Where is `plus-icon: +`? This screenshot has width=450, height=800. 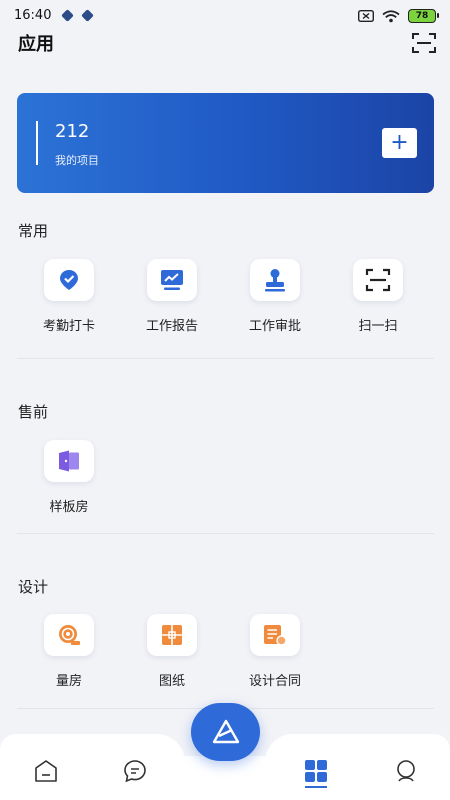
plus-icon: + is located at coordinates (399, 142).